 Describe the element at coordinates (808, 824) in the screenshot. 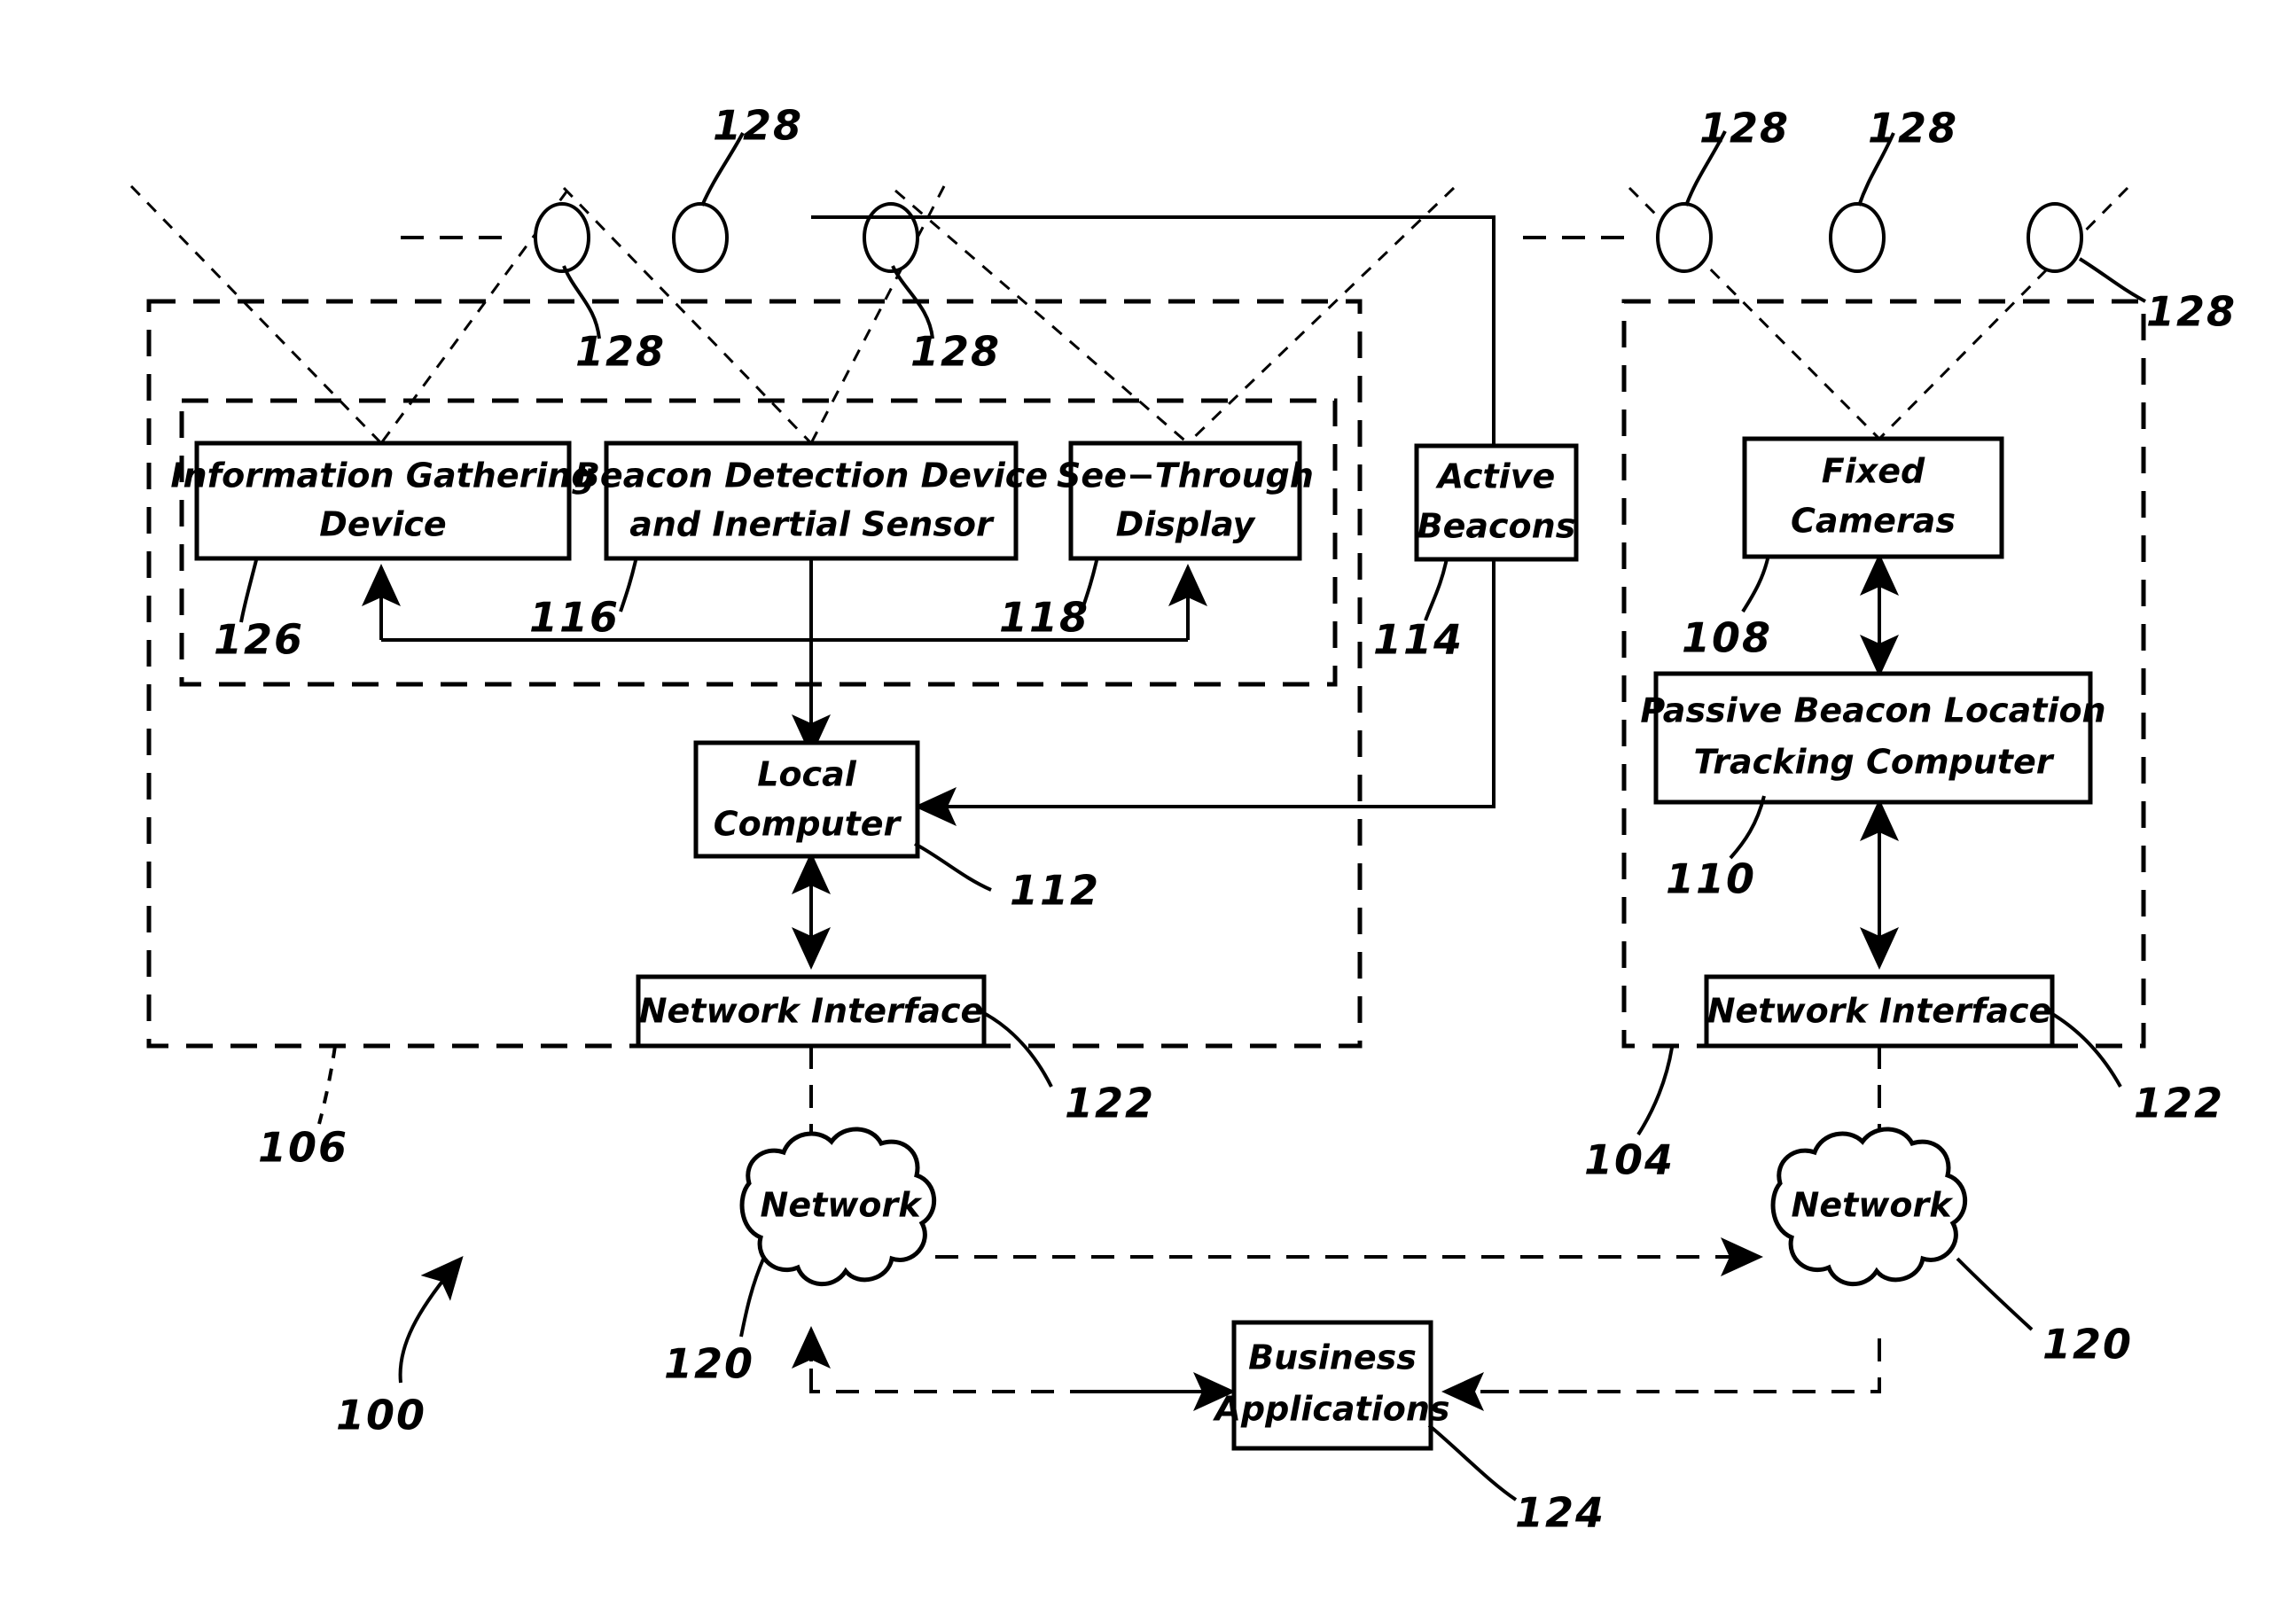

I see `local-computer-label-line2: Computer` at that location.